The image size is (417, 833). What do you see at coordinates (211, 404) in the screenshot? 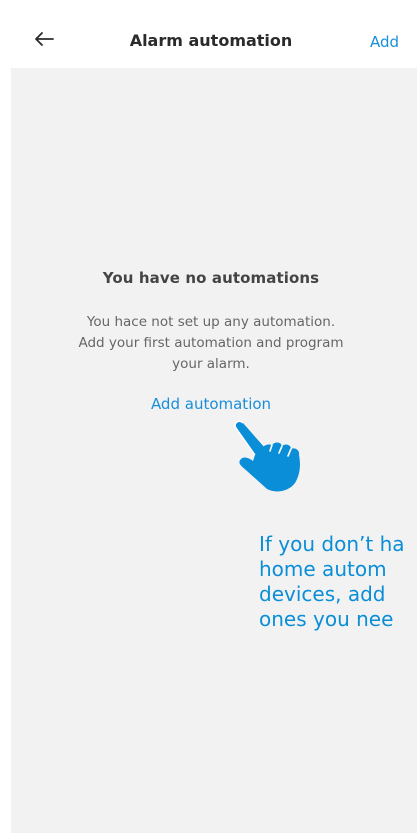
I see `add-automation-button: Add automation` at bounding box center [211, 404].